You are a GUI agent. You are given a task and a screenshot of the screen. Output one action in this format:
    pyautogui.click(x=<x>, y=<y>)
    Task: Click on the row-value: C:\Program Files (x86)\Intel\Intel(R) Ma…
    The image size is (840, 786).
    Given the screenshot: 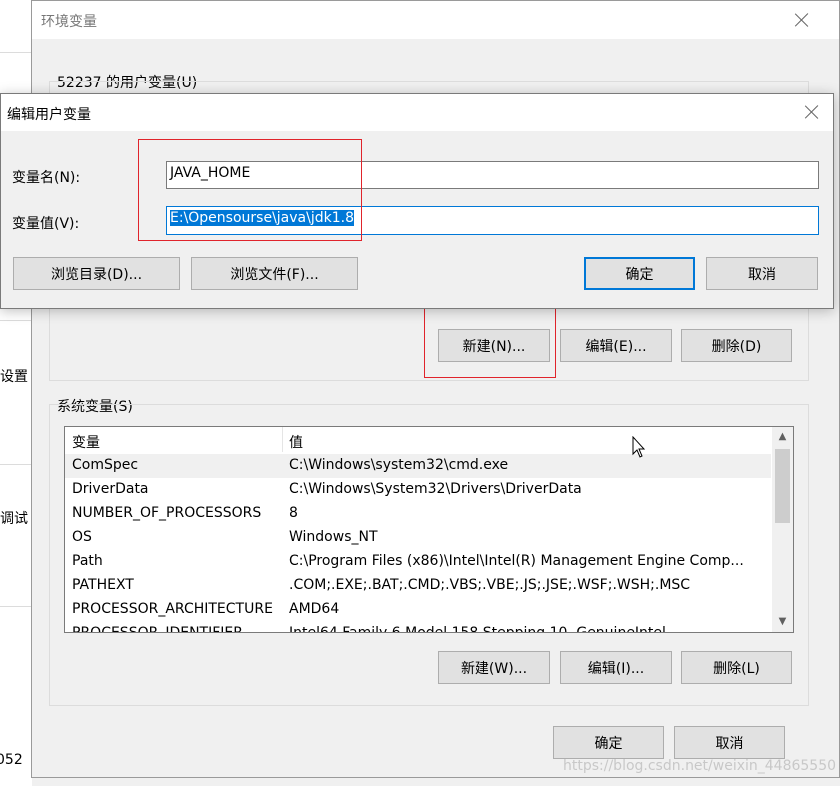 What is the action you would take?
    pyautogui.click(x=516, y=561)
    